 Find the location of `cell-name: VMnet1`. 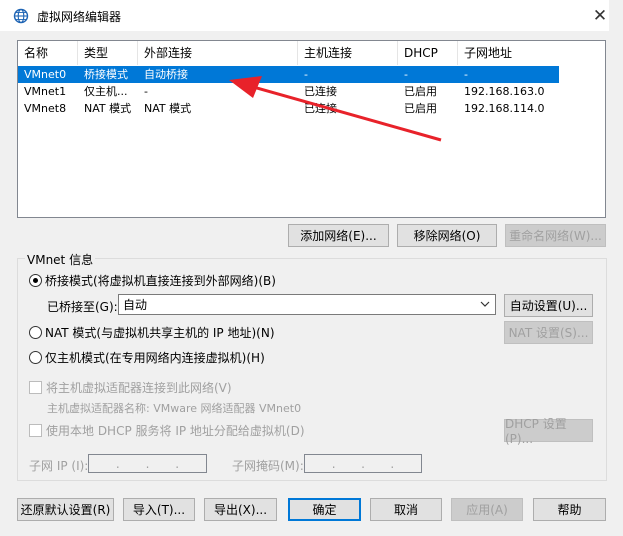

cell-name: VMnet1 is located at coordinates (45, 91).